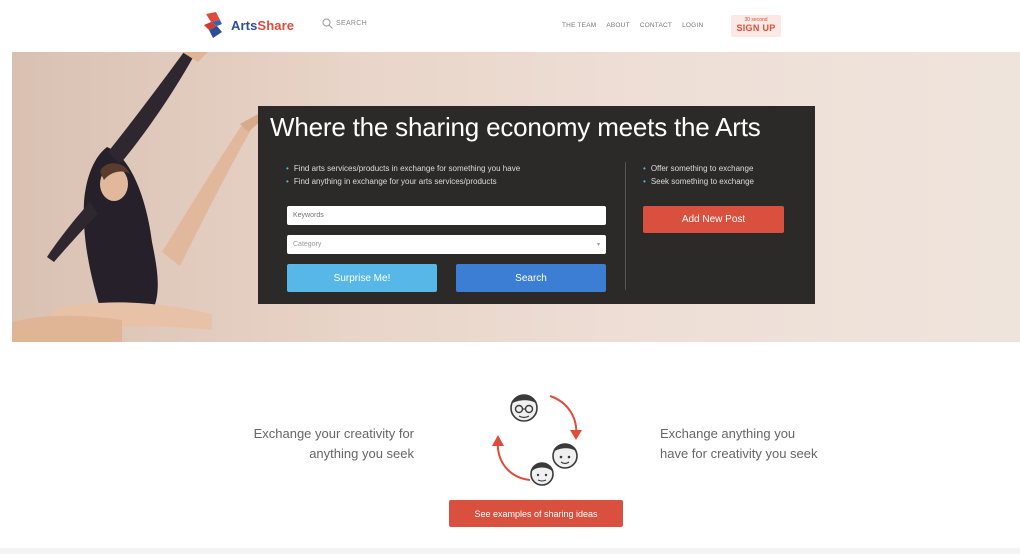 This screenshot has height=554, width=1020. What do you see at coordinates (698, 168) in the screenshot?
I see `exchange-bullet: Offer something to exchange` at bounding box center [698, 168].